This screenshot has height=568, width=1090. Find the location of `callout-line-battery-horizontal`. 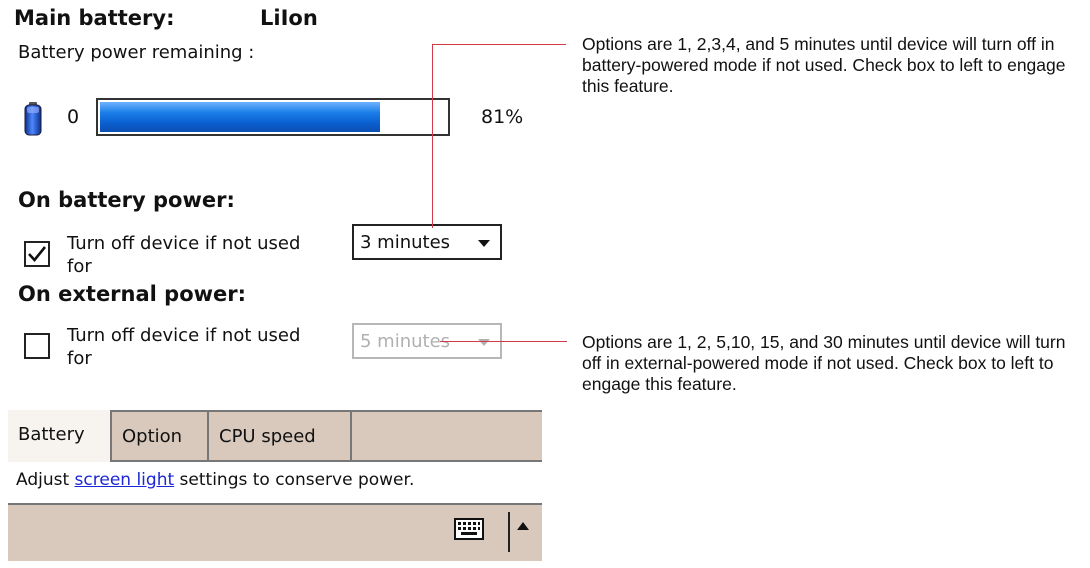

callout-line-battery-horizontal is located at coordinates (499, 44).